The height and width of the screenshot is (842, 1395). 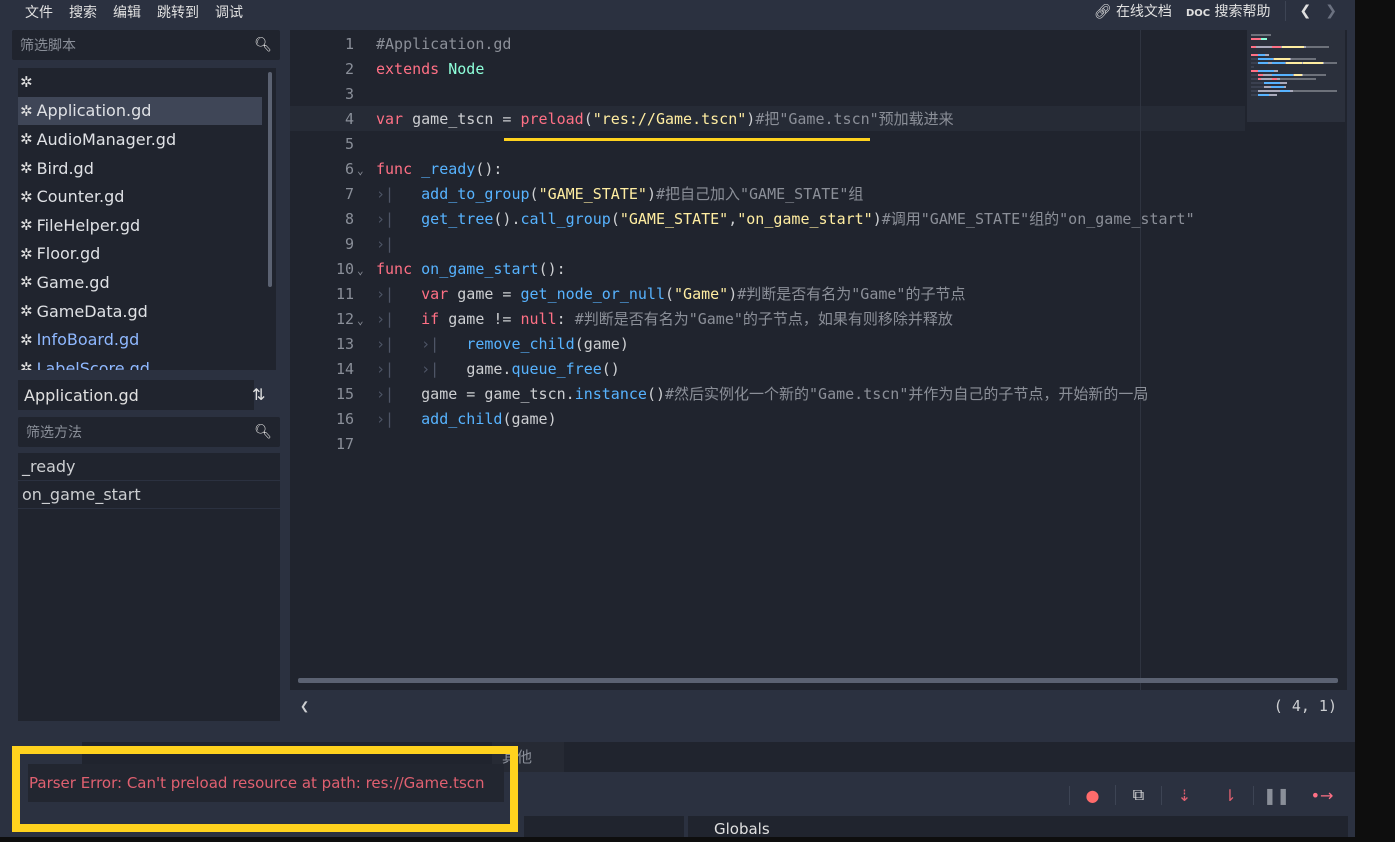 What do you see at coordinates (127, 12) in the screenshot?
I see `menu-edit: 编辑` at bounding box center [127, 12].